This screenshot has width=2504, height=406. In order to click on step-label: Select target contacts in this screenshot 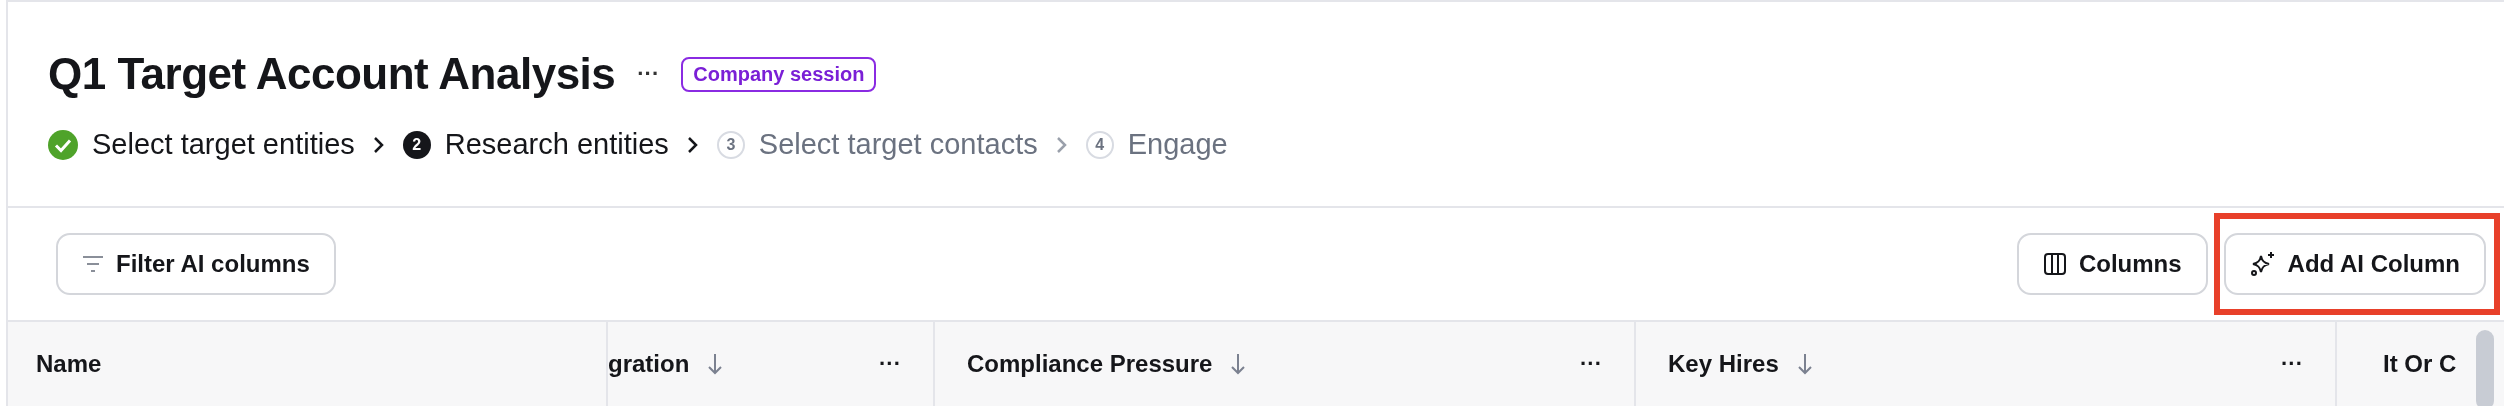, I will do `click(898, 144)`.